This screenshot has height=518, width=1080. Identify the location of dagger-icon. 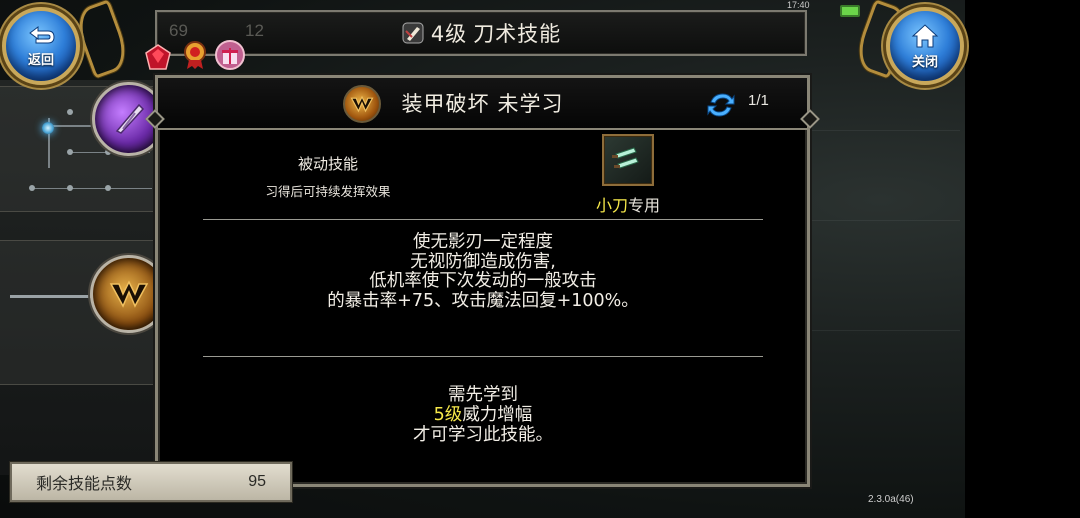
(628, 160).